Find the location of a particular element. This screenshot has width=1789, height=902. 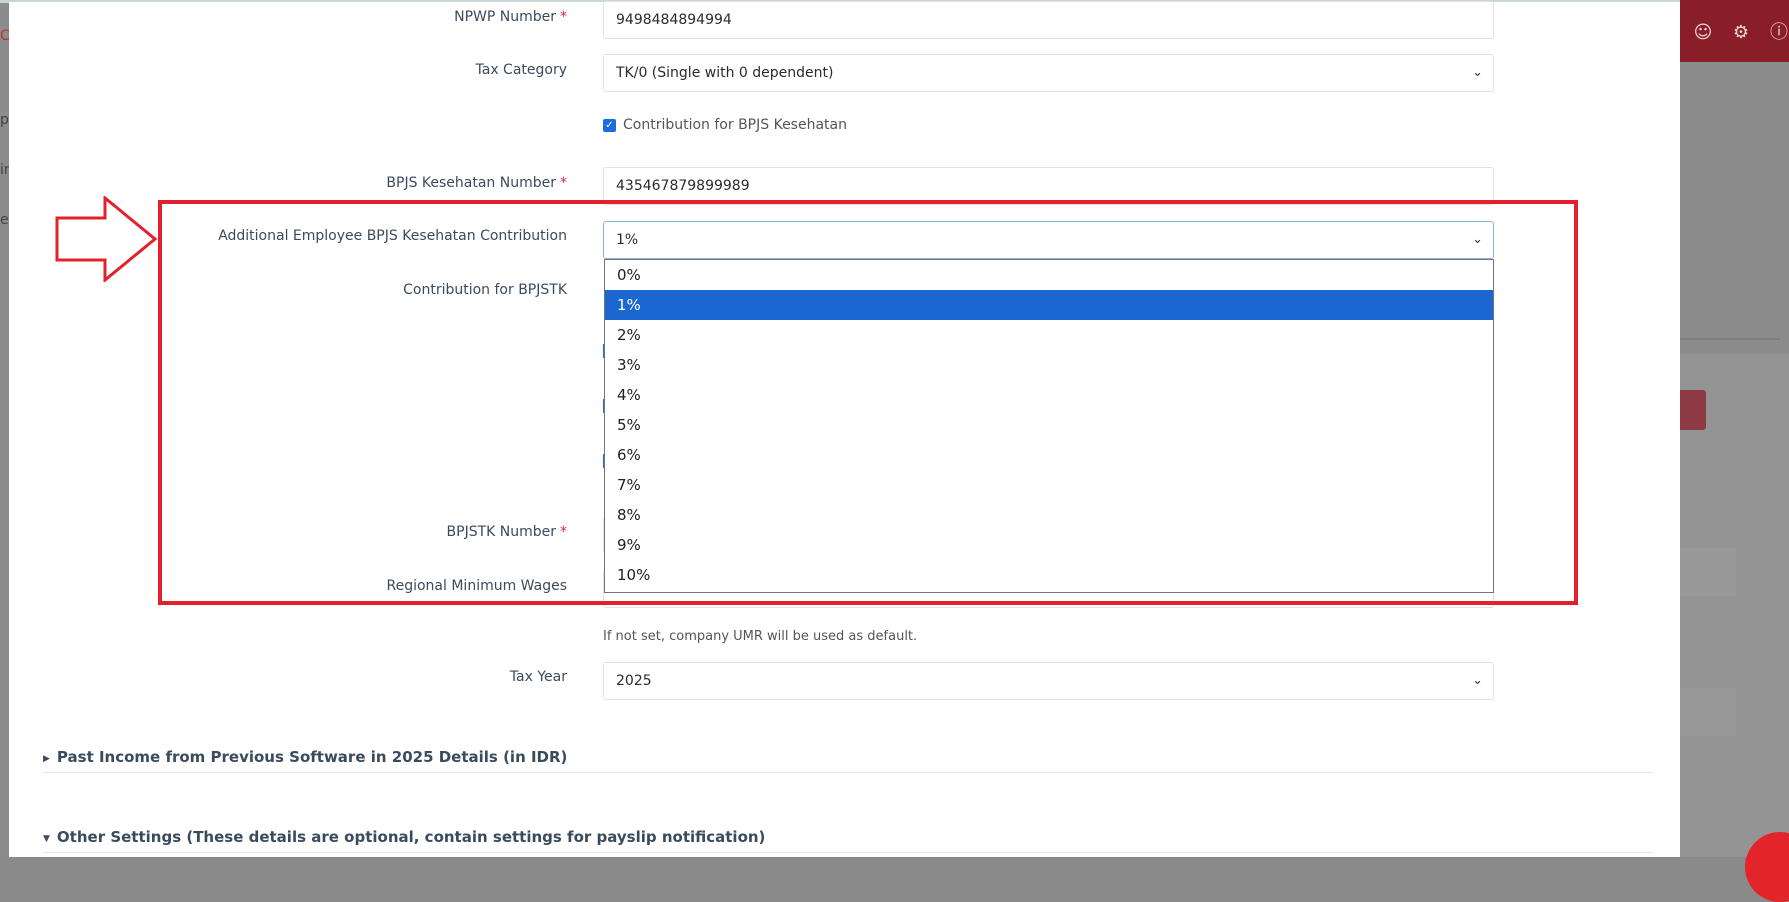

bpjs-kesehatan-checkbox-row: ✓ Contribution for BPJS Kesehatan is located at coordinates (725, 125).